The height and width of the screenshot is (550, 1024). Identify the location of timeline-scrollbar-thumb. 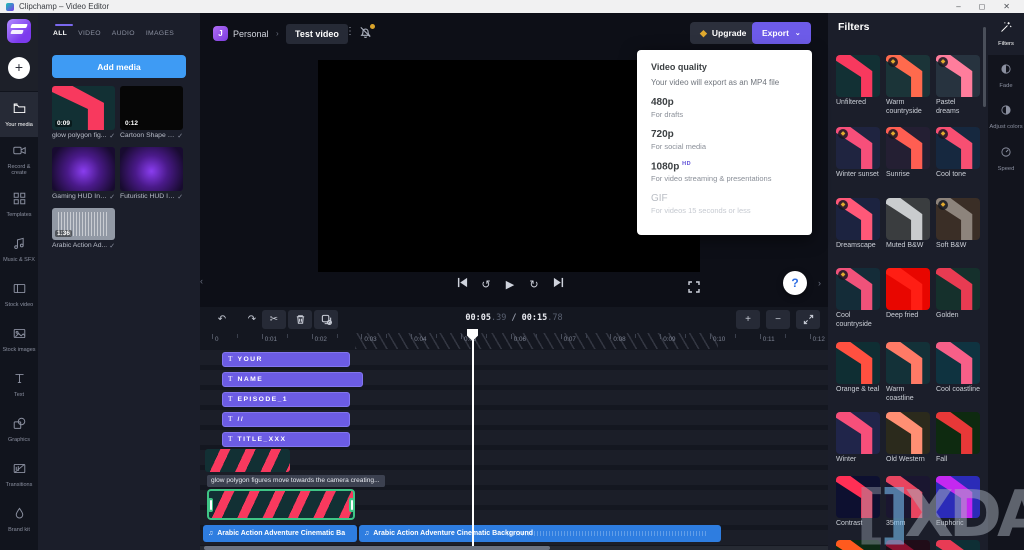
(377, 548).